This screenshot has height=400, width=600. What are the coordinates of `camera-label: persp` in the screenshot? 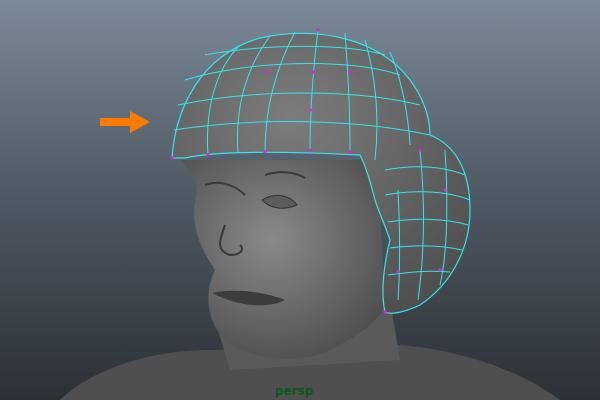 It's located at (294, 391).